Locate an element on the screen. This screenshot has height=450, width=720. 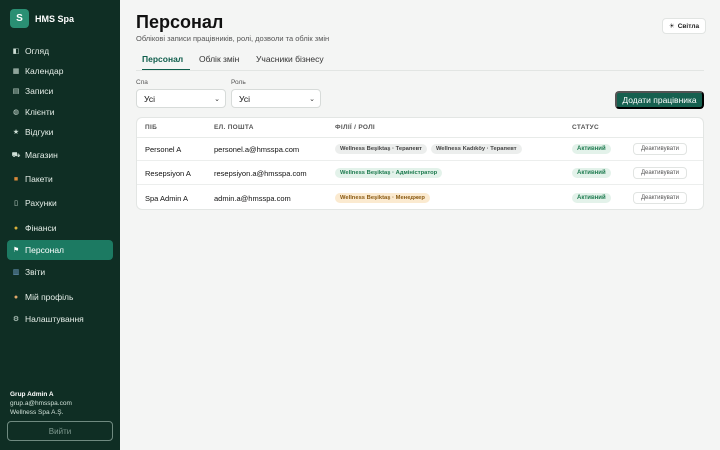
cart-icon: ⛟ is located at coordinates (16, 155).